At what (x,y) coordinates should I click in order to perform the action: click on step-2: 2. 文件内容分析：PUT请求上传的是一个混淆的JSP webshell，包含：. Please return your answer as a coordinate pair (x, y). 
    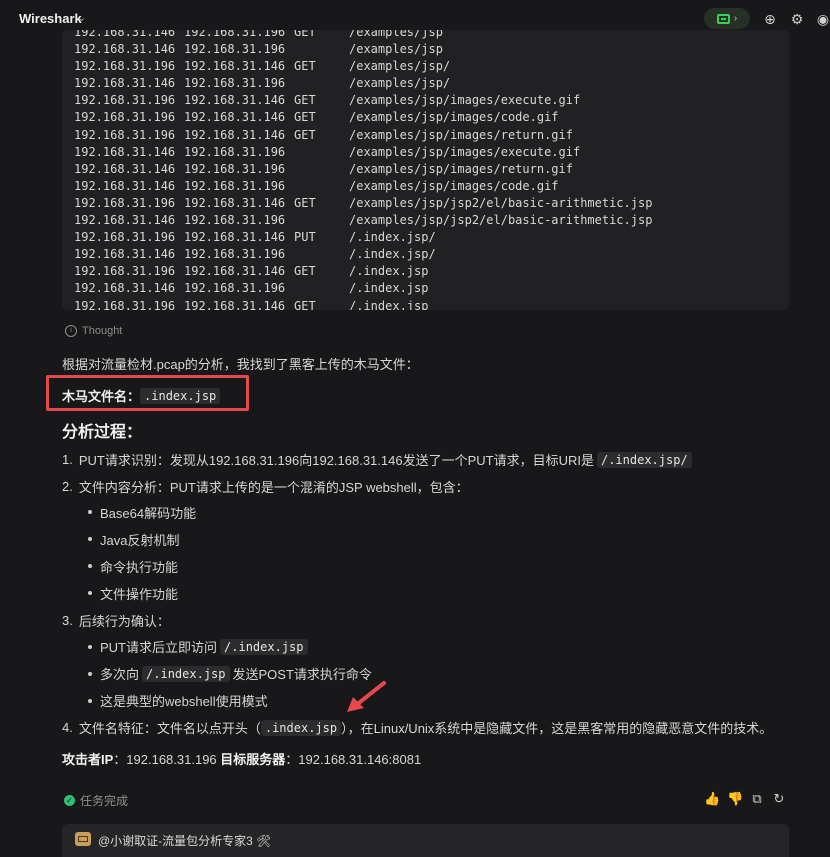
    Looking at the image, I should click on (265, 486).